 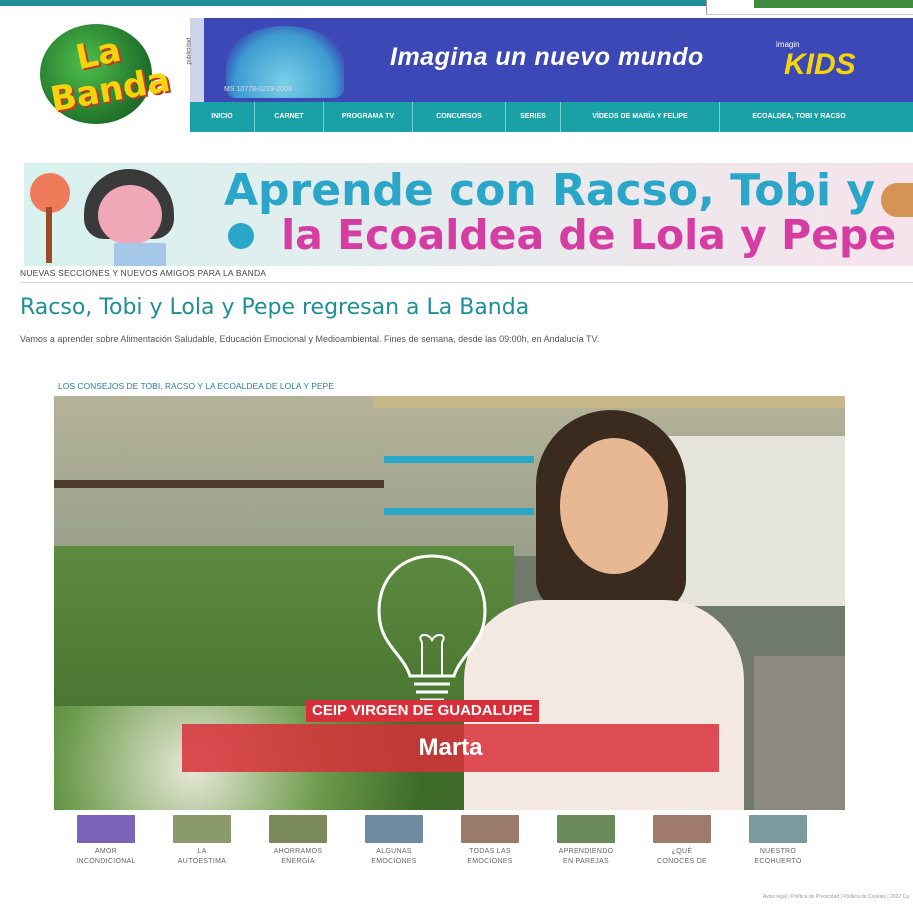 I want to click on thumb-label-2: ENERGÍA, so click(x=298, y=861).